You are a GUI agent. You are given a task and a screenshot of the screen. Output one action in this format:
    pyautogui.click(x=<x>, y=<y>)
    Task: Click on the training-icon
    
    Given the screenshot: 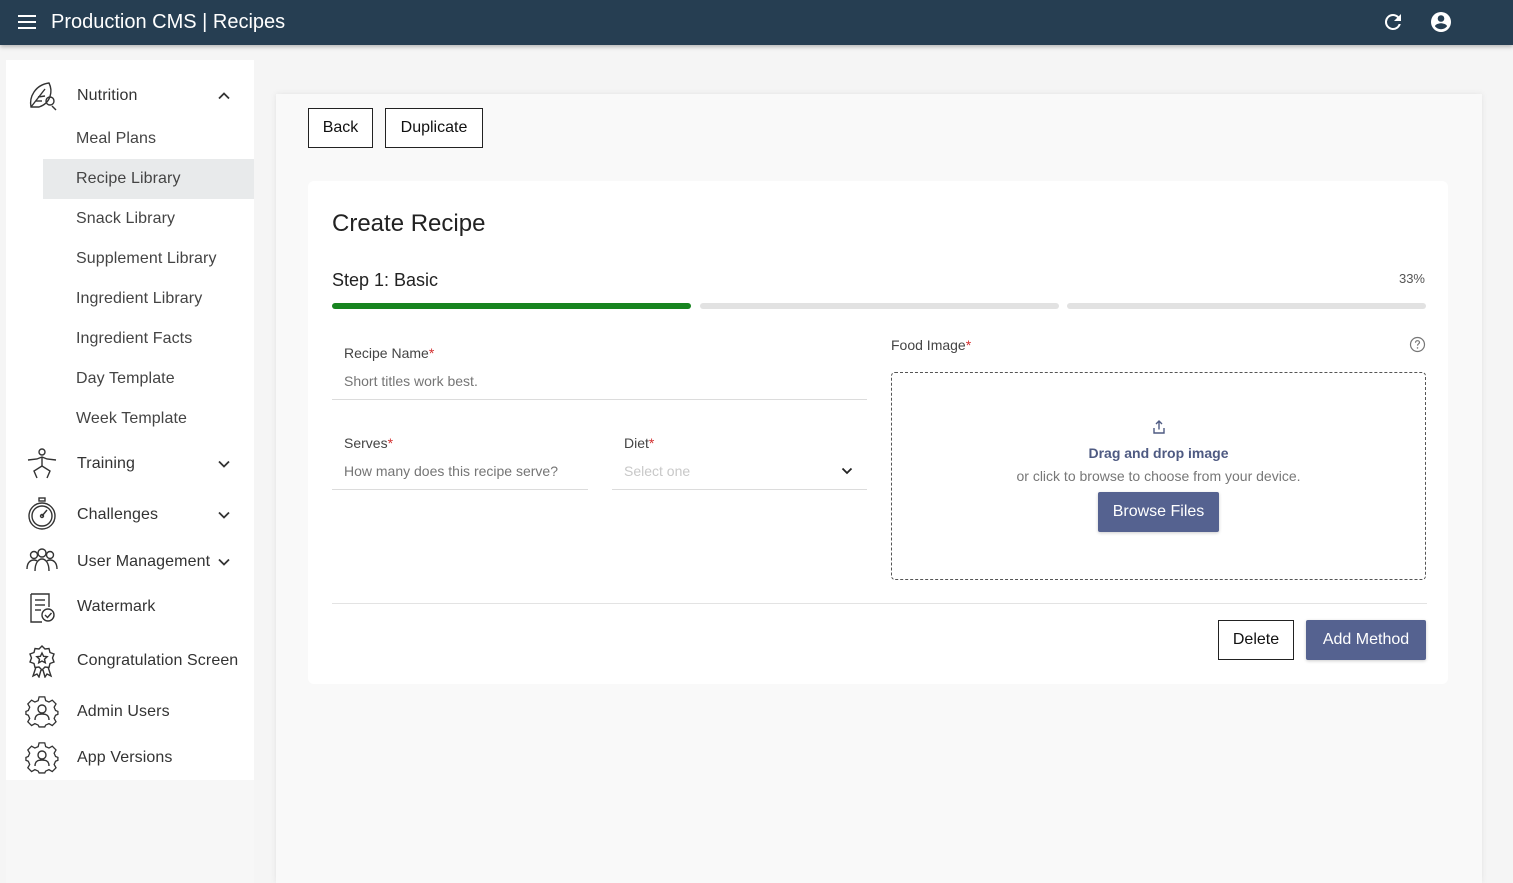 What is the action you would take?
    pyautogui.click(x=42, y=464)
    